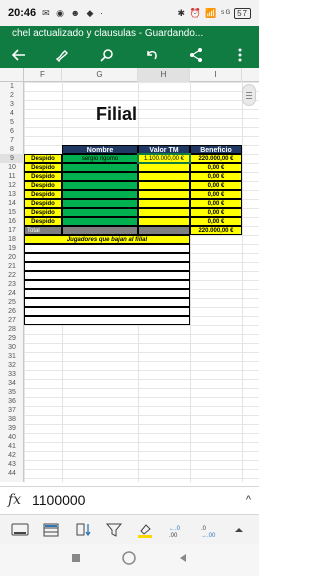 This screenshot has height=576, width=320. Describe the element at coordinates (183, 560) in the screenshot. I see `back-icon` at that location.